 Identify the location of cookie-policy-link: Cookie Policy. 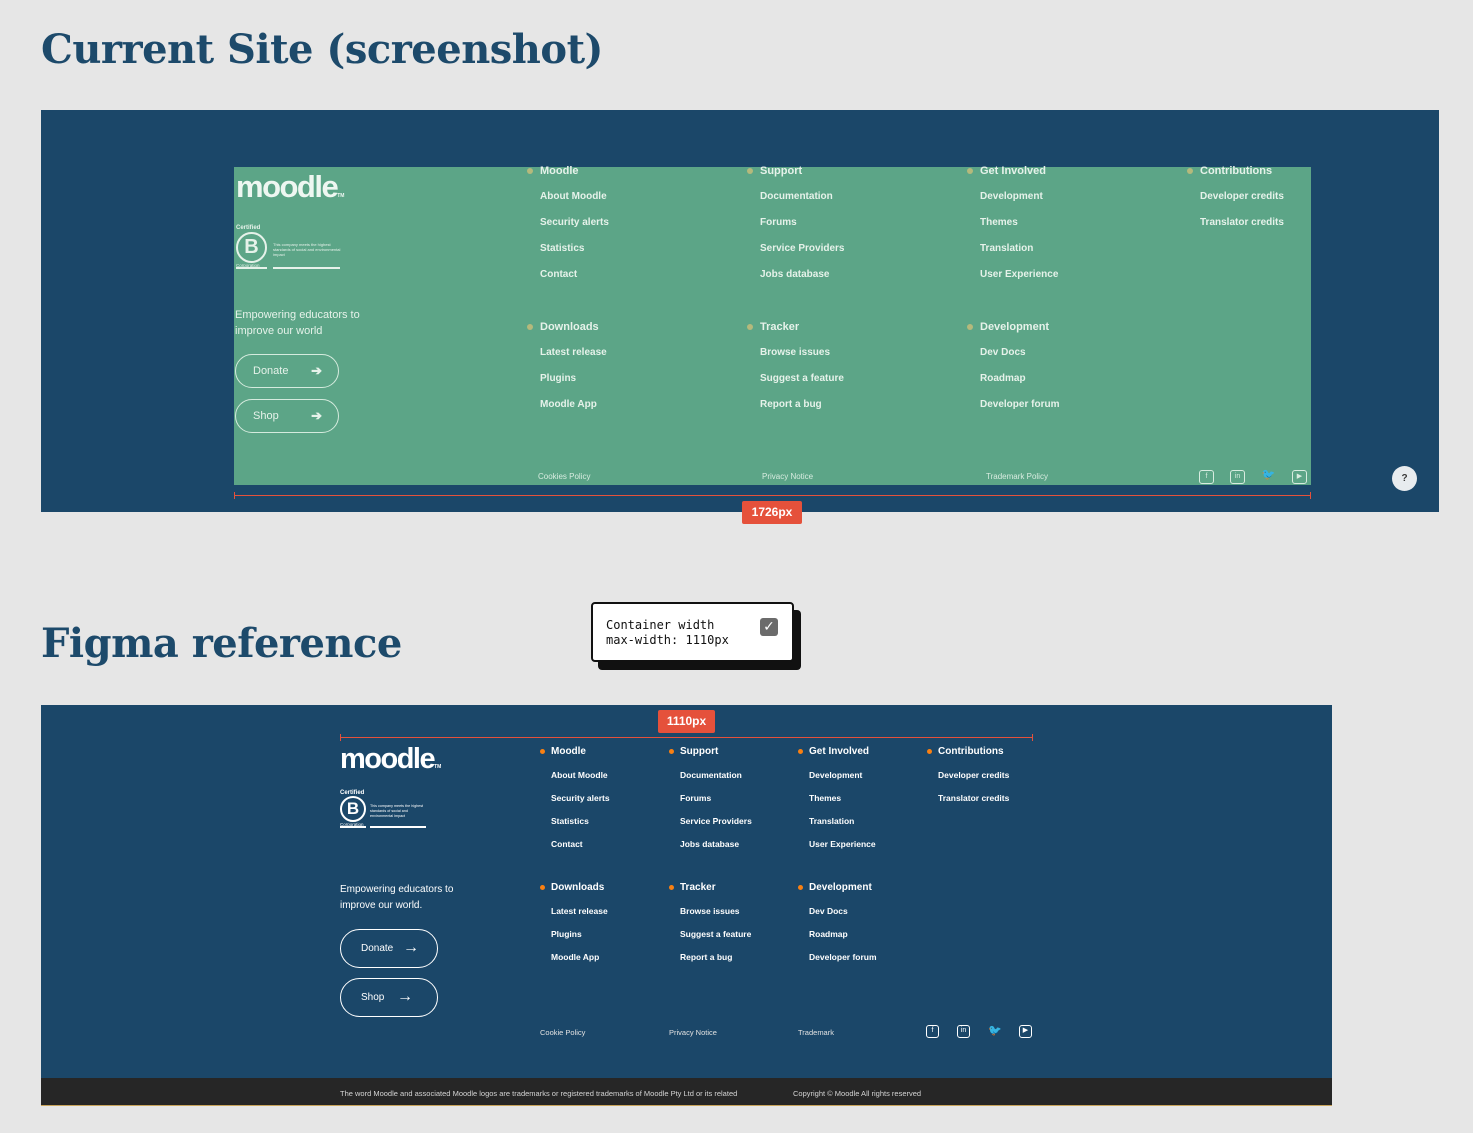
(562, 1032).